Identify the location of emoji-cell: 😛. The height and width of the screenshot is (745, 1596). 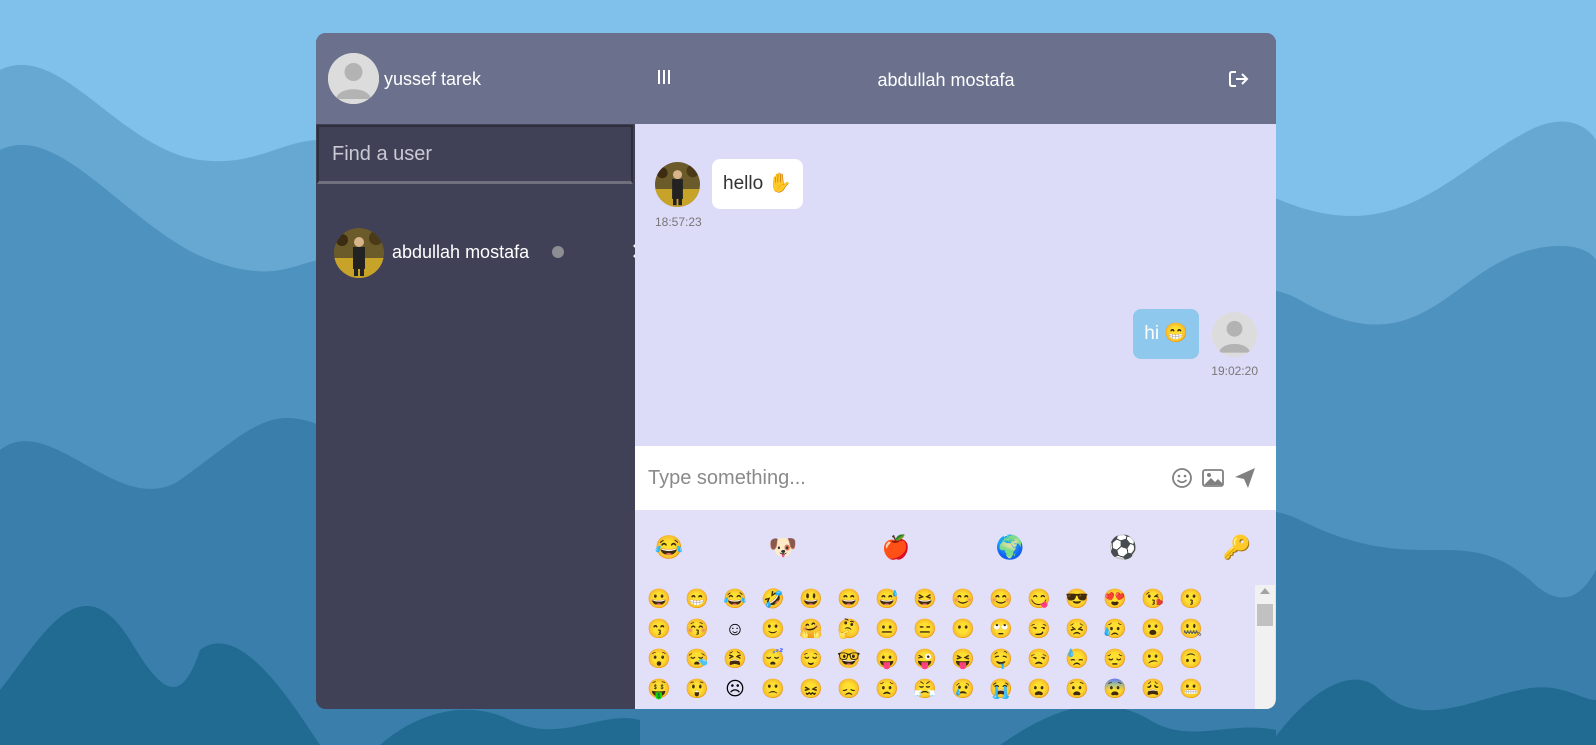
(887, 660).